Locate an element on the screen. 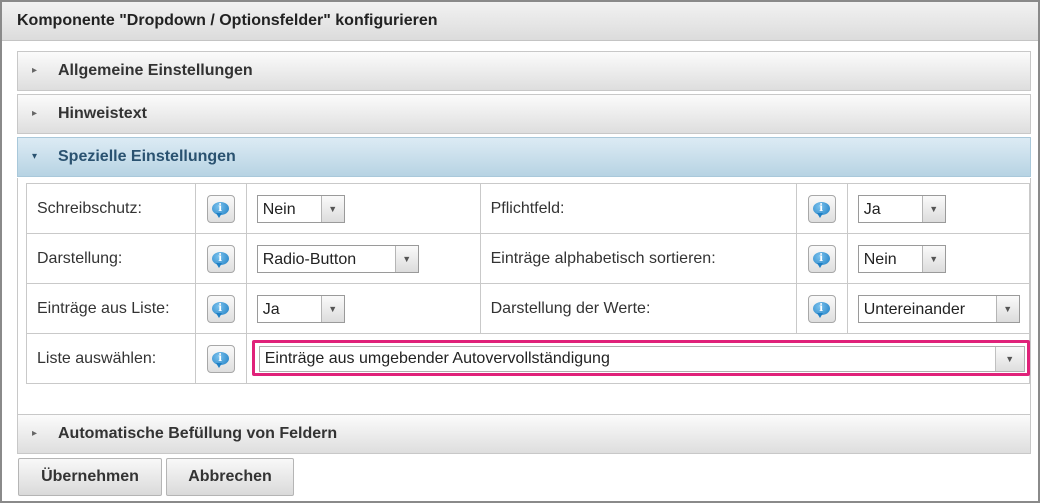  section-auto-fill: ▸ Automatische Befüllung von Feldern is located at coordinates (524, 434).